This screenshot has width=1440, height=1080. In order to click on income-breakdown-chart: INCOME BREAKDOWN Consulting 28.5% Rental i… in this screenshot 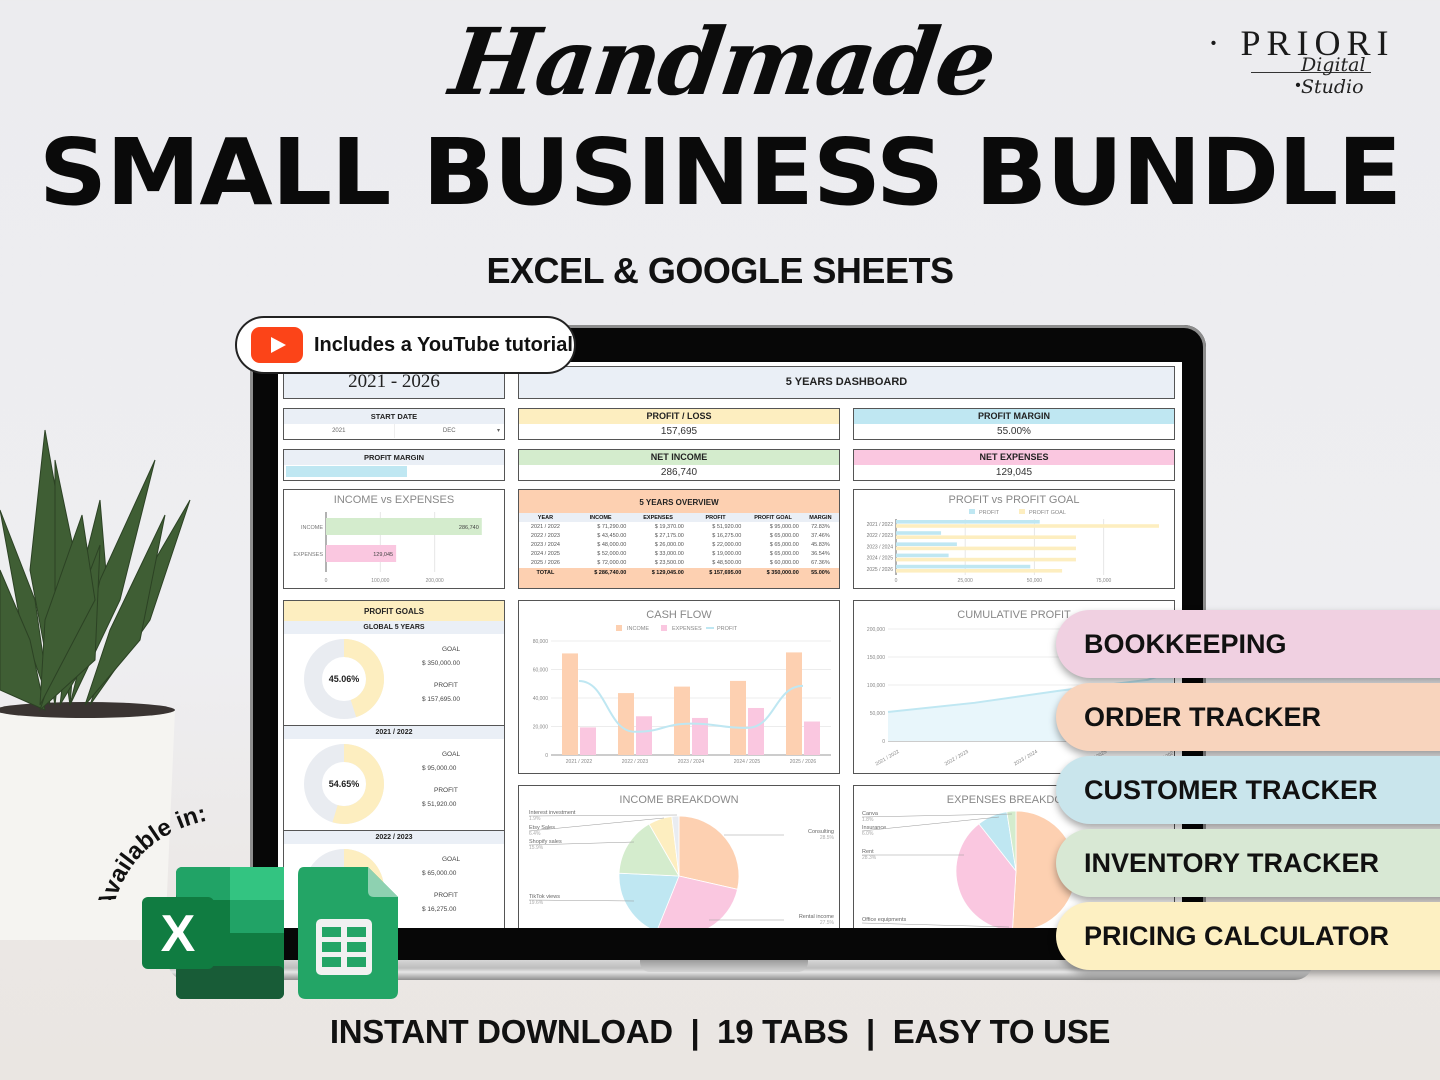, I will do `click(679, 856)`.